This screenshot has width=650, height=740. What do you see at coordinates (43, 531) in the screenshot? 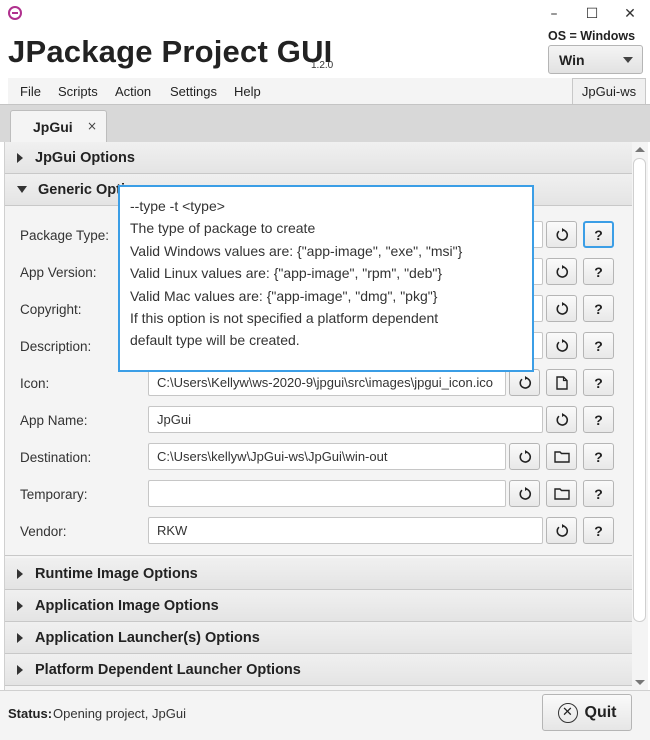
I see `field-label: Vendor:` at bounding box center [43, 531].